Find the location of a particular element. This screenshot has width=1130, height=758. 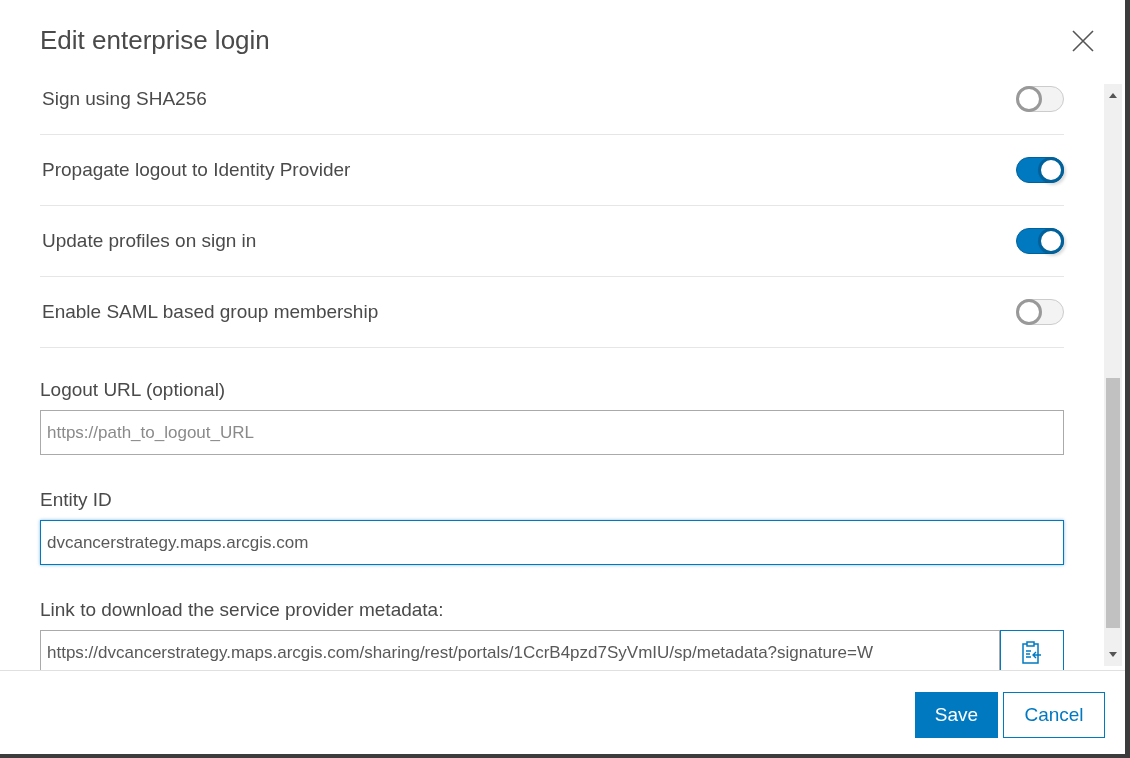

toggle-label: Sign using SHA256 is located at coordinates (124, 99).